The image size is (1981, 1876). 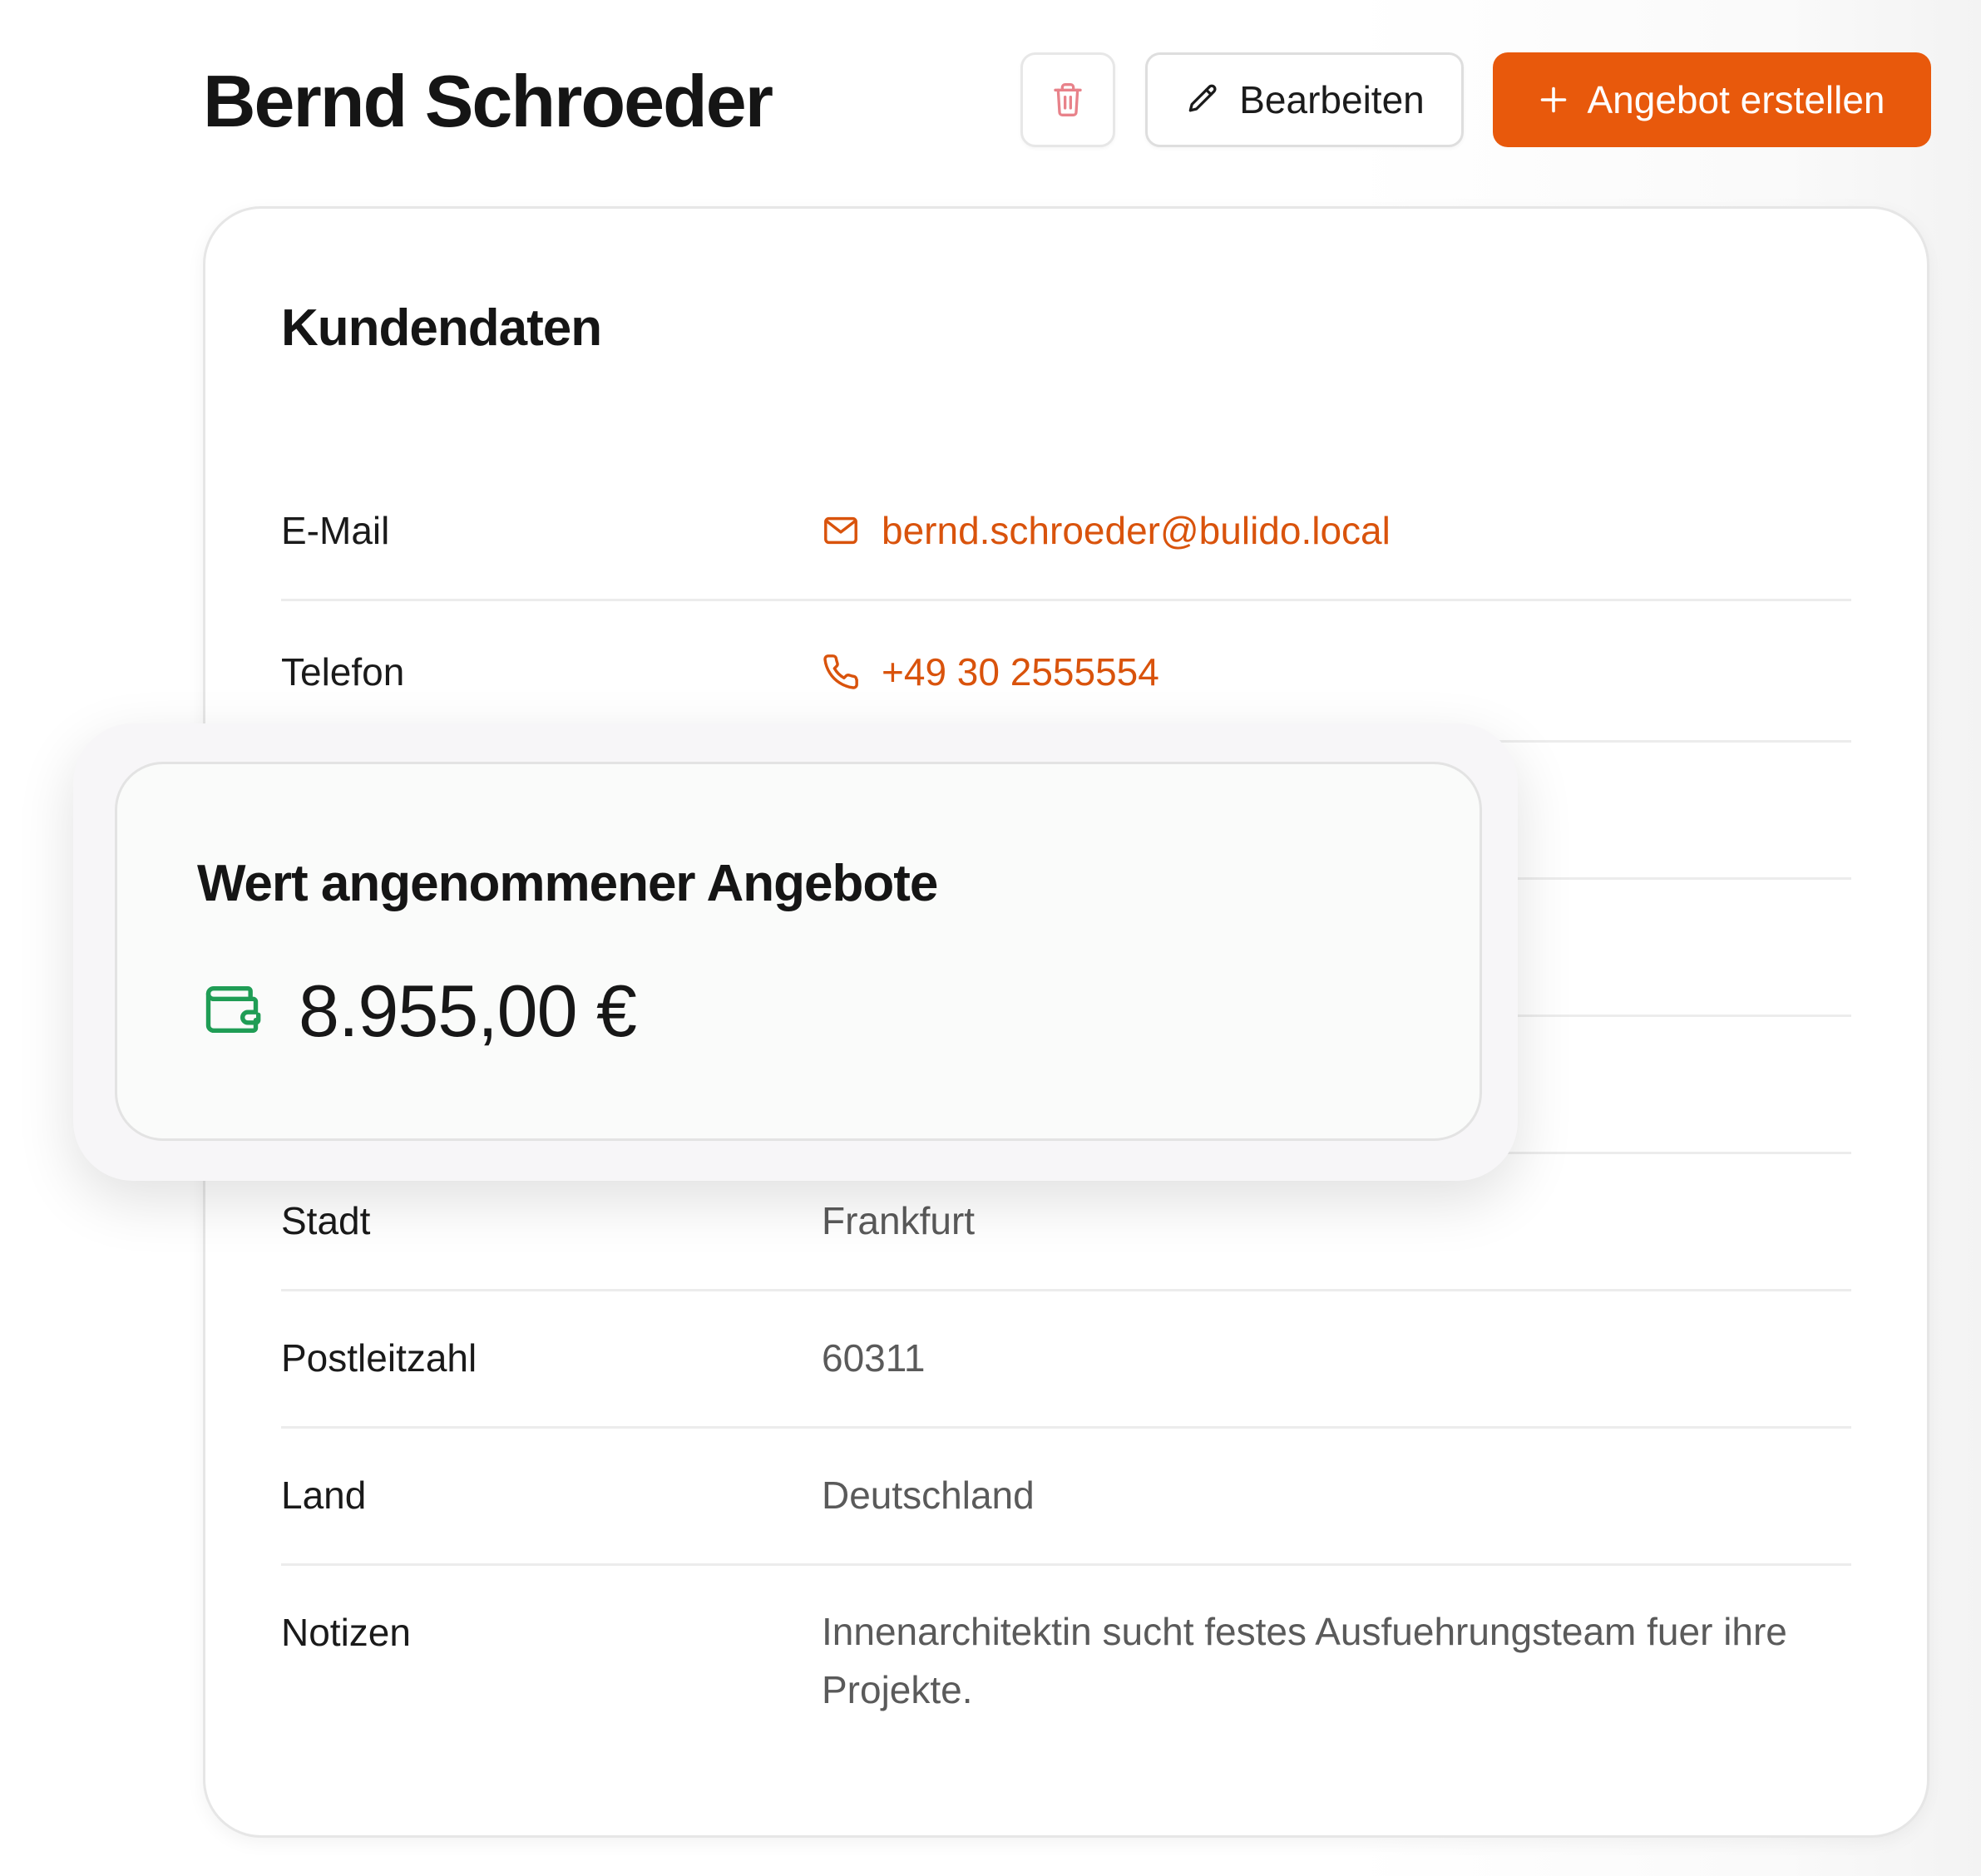 What do you see at coordinates (874, 1358) in the screenshot?
I see `postal-code-value: 60311` at bounding box center [874, 1358].